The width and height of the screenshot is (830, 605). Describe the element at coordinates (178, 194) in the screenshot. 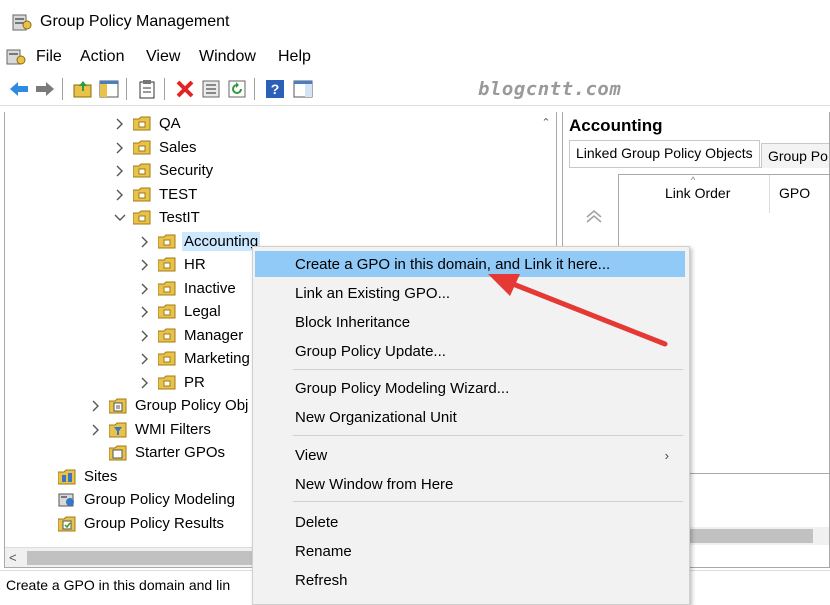

I see `tree-item-label: TEST` at that location.